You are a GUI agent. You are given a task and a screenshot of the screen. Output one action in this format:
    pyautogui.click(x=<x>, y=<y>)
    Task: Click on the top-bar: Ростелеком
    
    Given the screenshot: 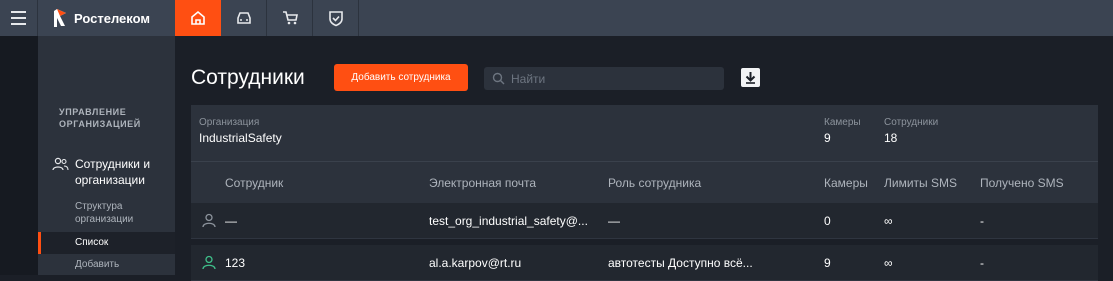 What is the action you would take?
    pyautogui.click(x=556, y=18)
    